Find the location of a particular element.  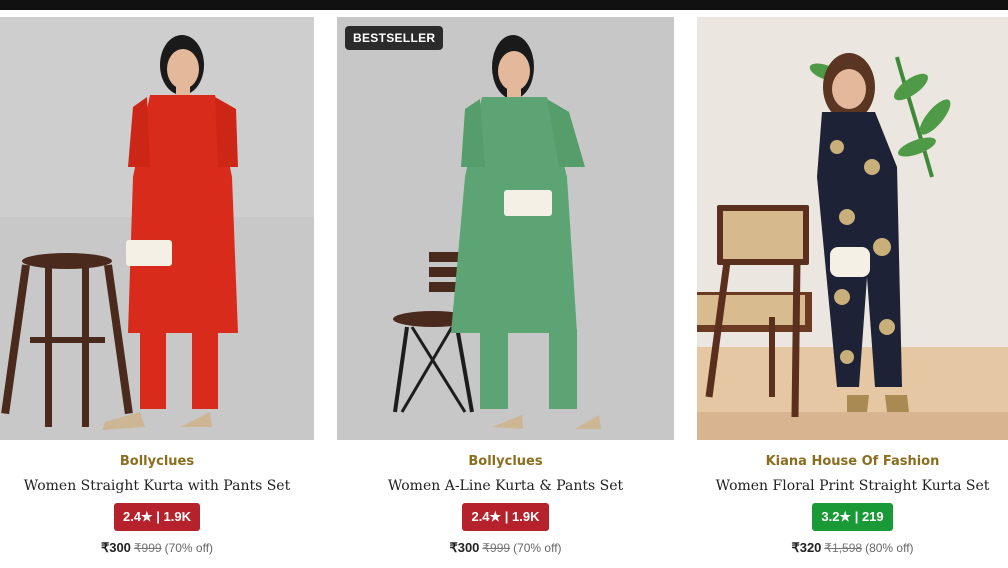

bestseller-badge: BESTSELLER is located at coordinates (394, 38).